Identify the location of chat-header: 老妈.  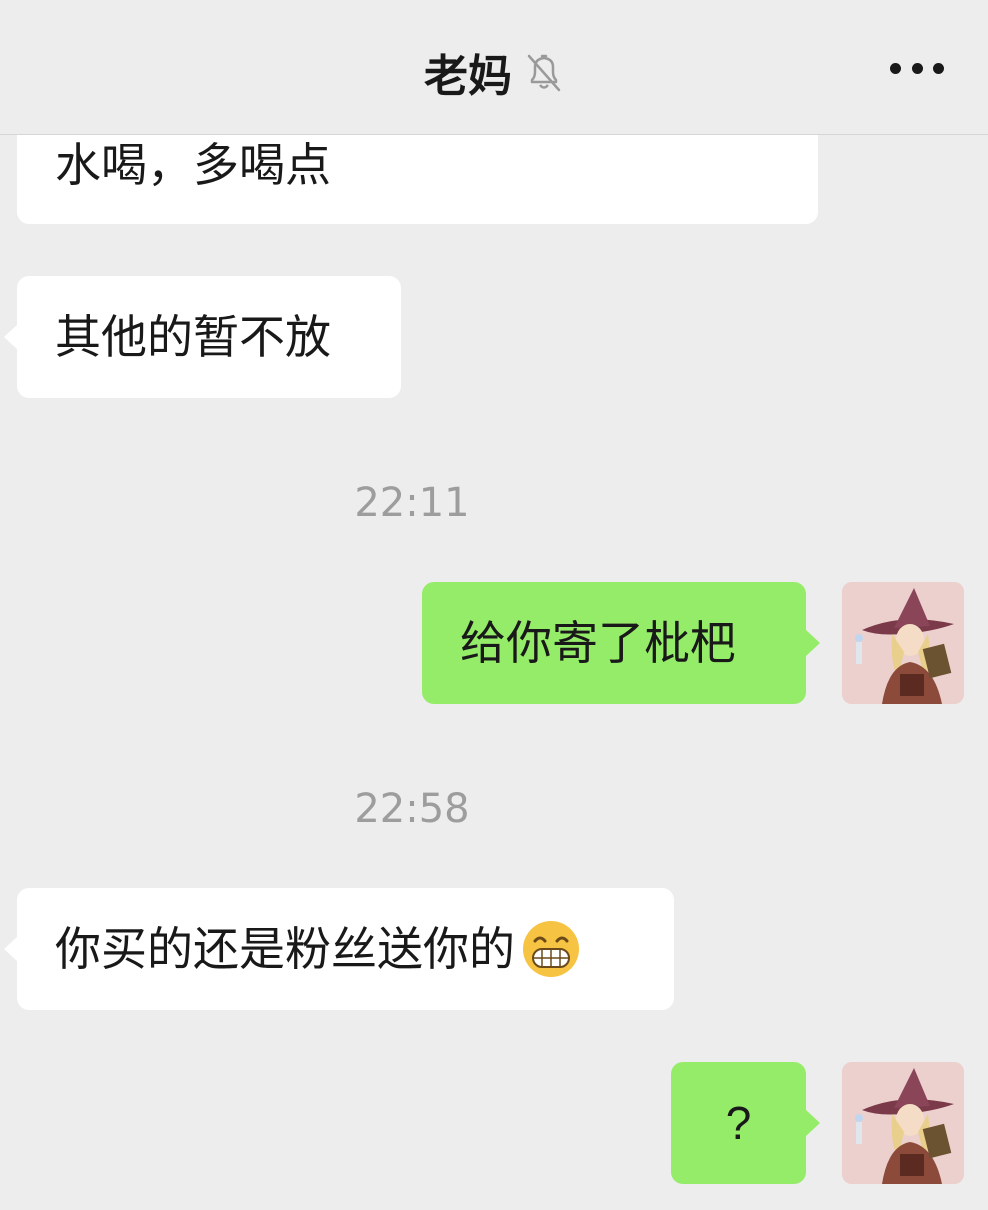
(494, 67).